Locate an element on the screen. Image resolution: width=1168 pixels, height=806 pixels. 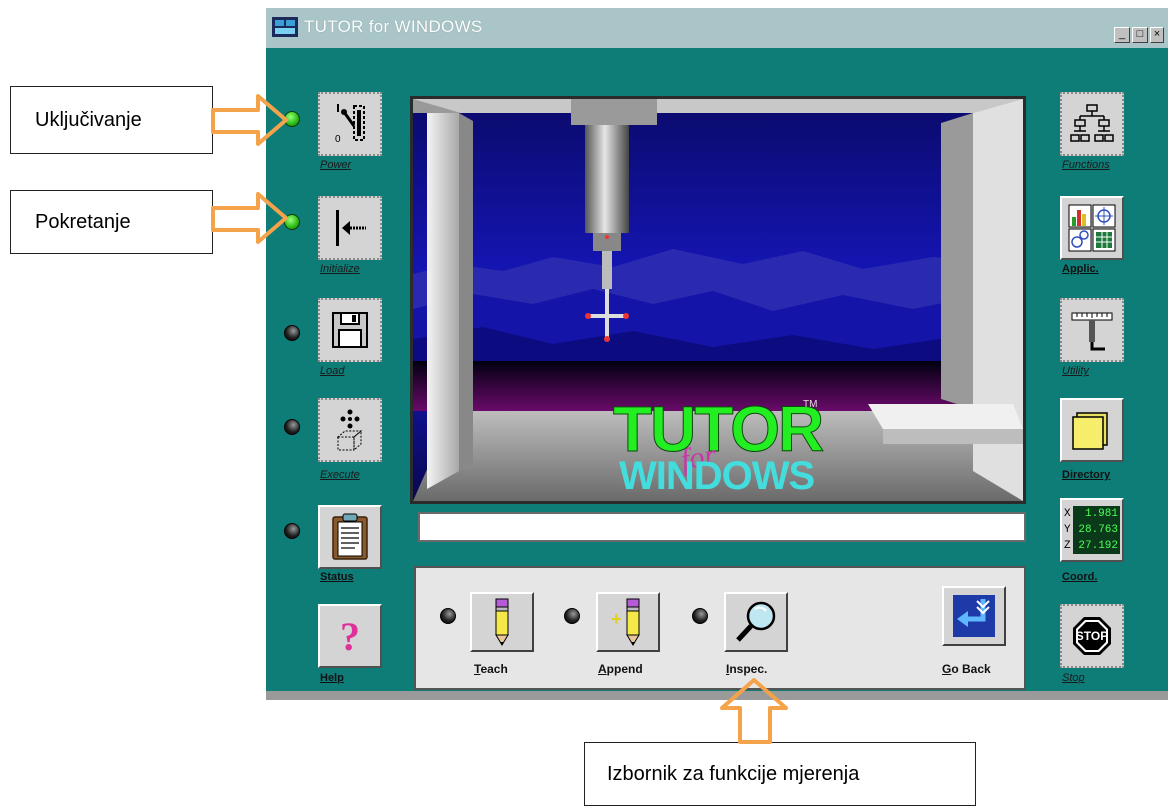
coord-label: Coord. is located at coordinates (1080, 577).